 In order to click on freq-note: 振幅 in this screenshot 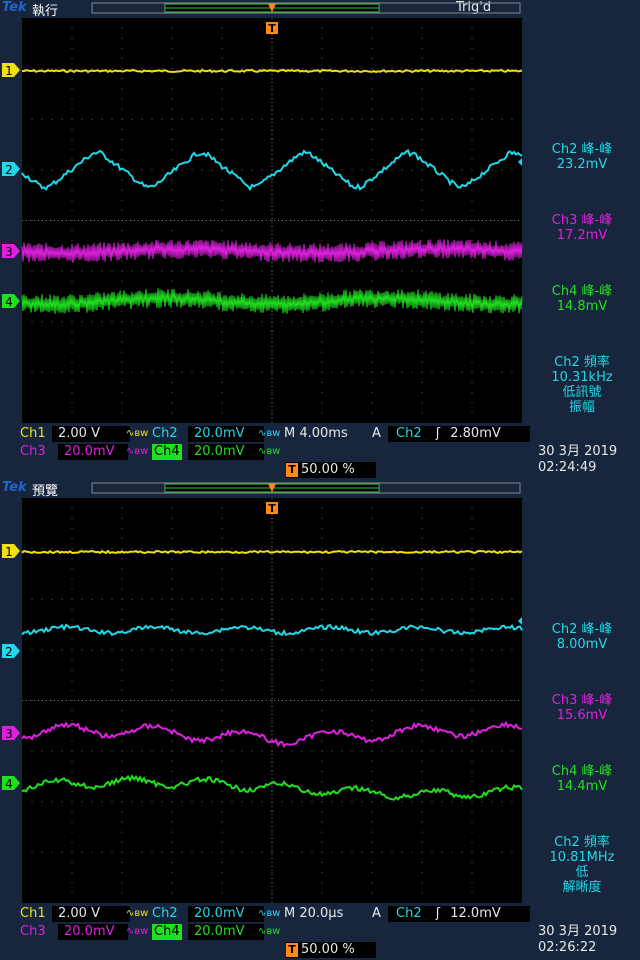, I will do `click(581, 407)`.